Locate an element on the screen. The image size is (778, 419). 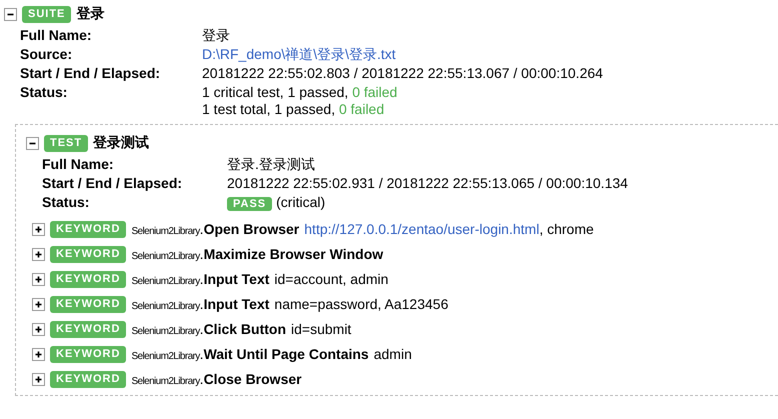
keyword-name: Maximize Browser Window is located at coordinates (294, 254).